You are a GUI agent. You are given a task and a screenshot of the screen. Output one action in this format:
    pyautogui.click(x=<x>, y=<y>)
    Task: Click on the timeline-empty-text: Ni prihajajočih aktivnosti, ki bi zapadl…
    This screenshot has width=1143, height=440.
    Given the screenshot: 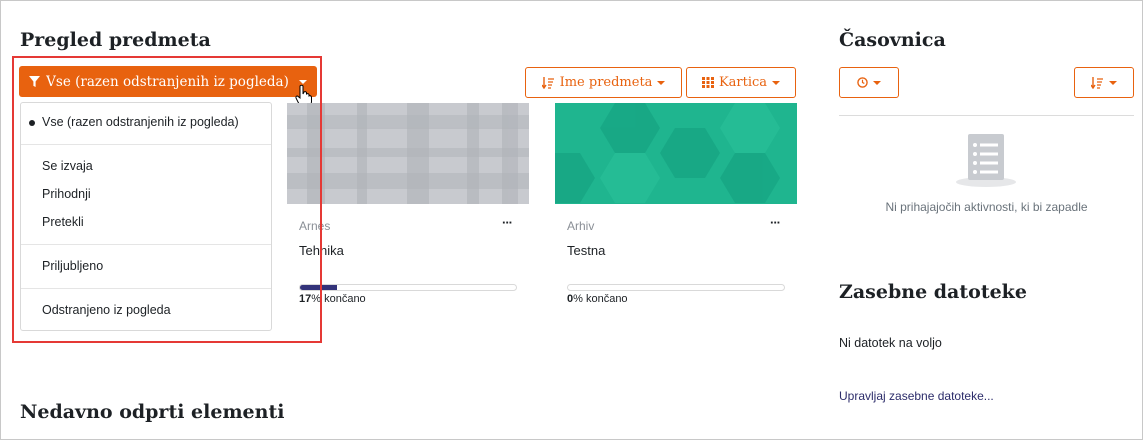 What is the action you would take?
    pyautogui.click(x=986, y=207)
    